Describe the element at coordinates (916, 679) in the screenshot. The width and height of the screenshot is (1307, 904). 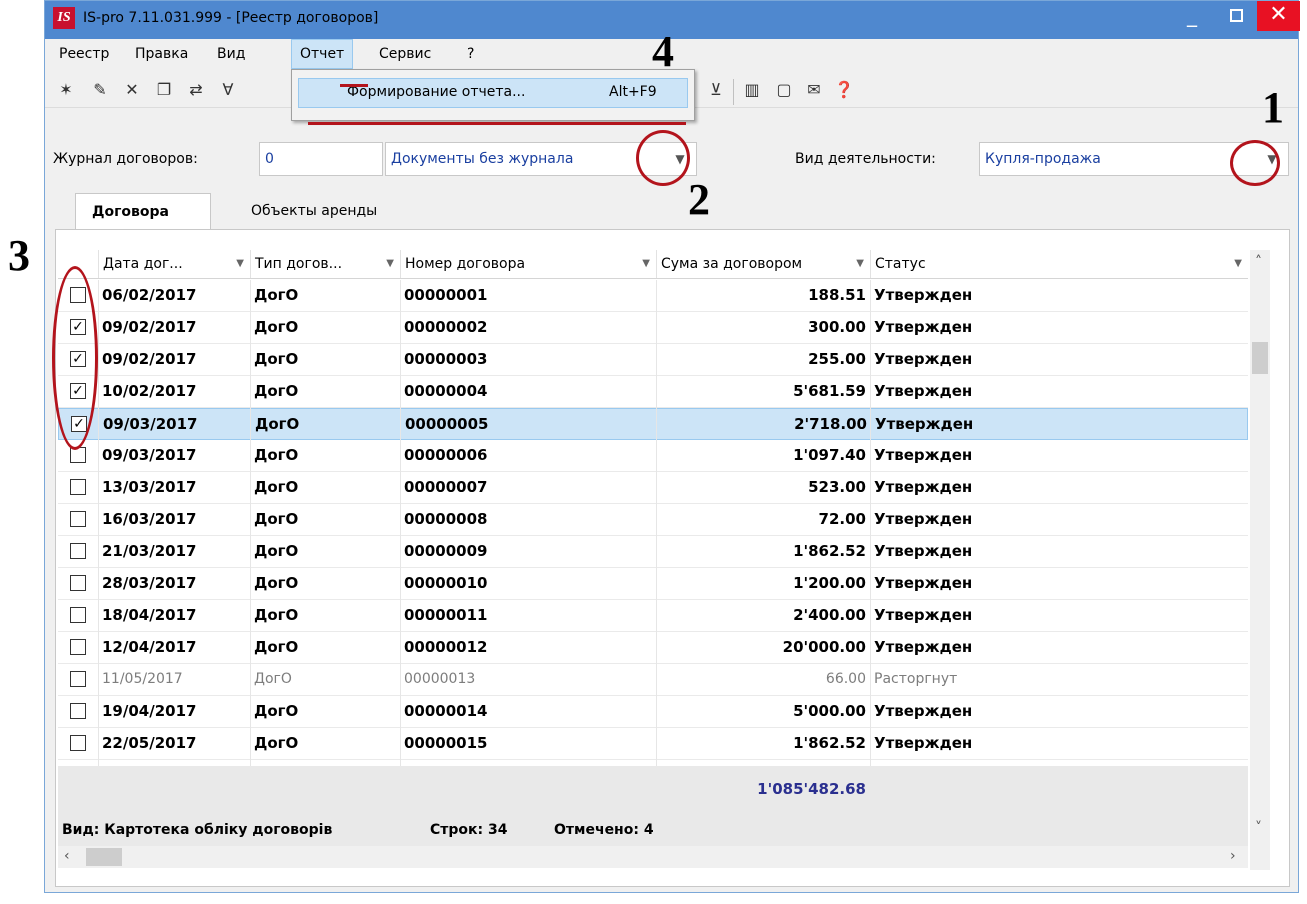
I see `cell-status: Расторгнут` at that location.